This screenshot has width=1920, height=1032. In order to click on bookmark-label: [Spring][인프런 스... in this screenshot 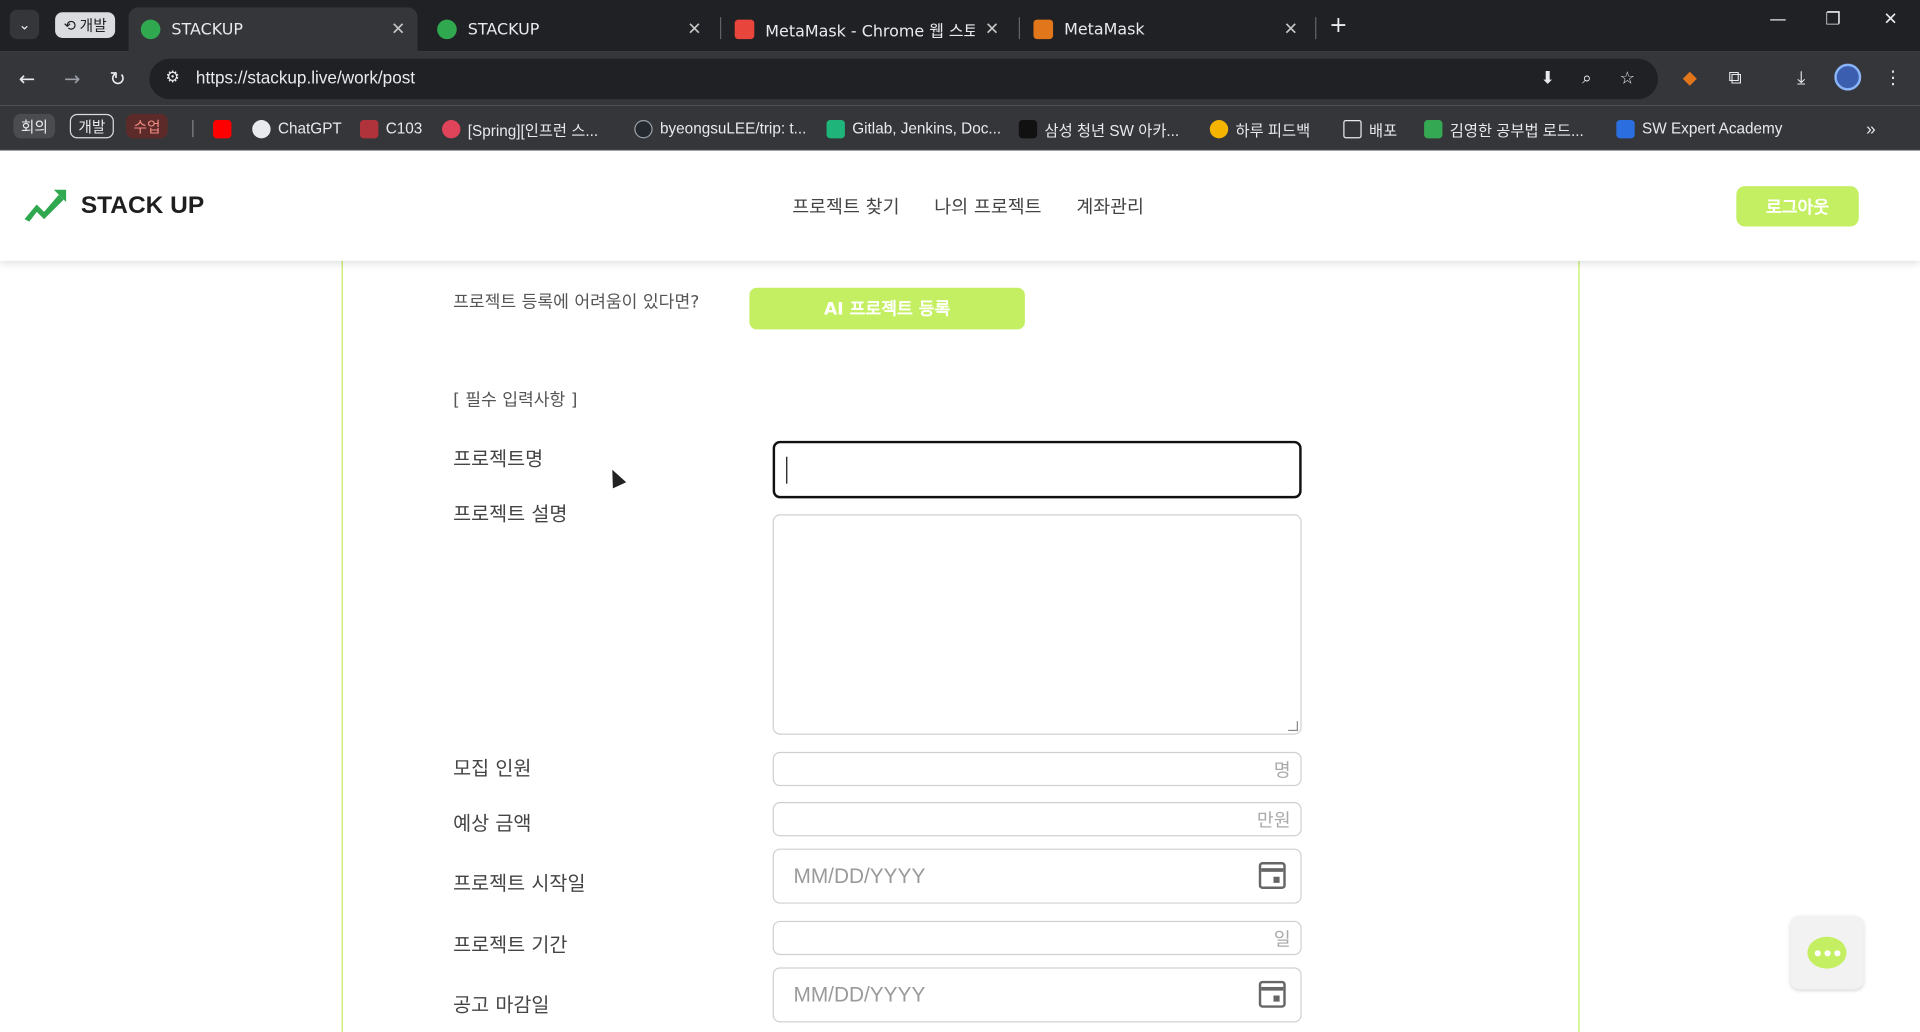, I will do `click(533, 130)`.